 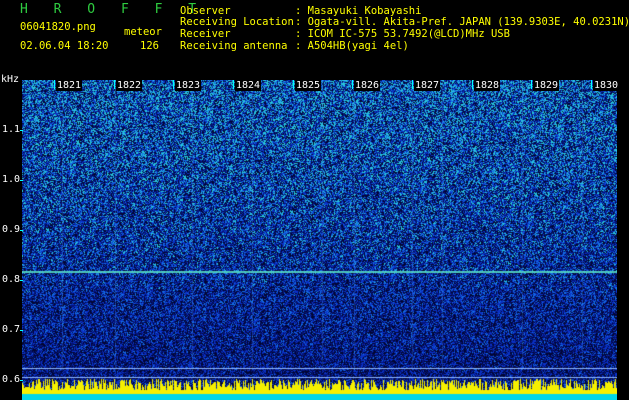 I want to click on minute-label-1826: 1826, so click(x=367, y=85).